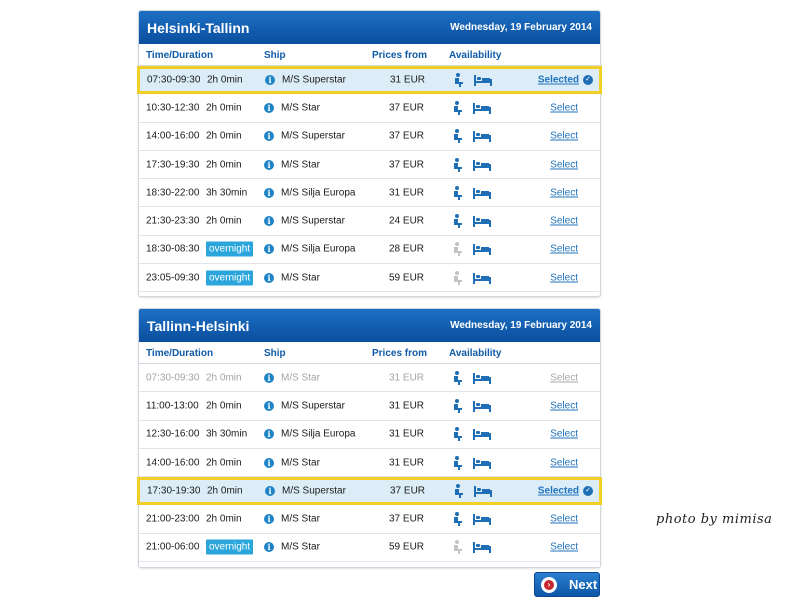 This screenshot has height=600, width=800. What do you see at coordinates (369, 165) in the screenshot?
I see `table-row: 17:30-19:30 2h 0min i M/S Star 37 EUR Select` at bounding box center [369, 165].